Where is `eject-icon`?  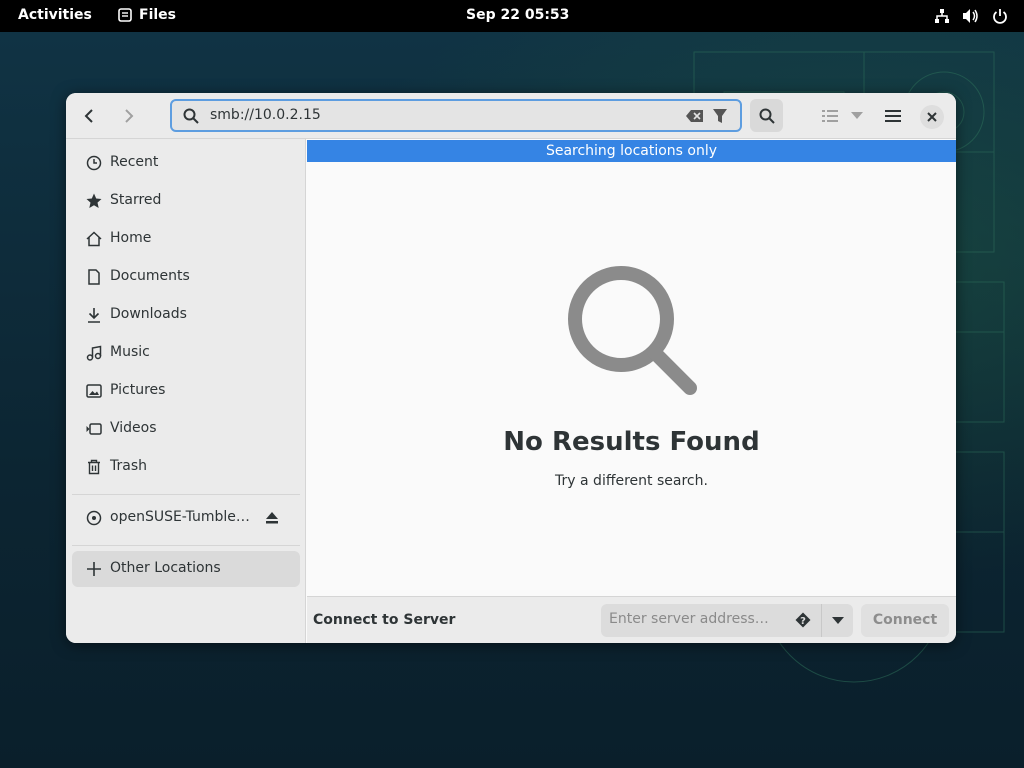
eject-icon is located at coordinates (272, 518).